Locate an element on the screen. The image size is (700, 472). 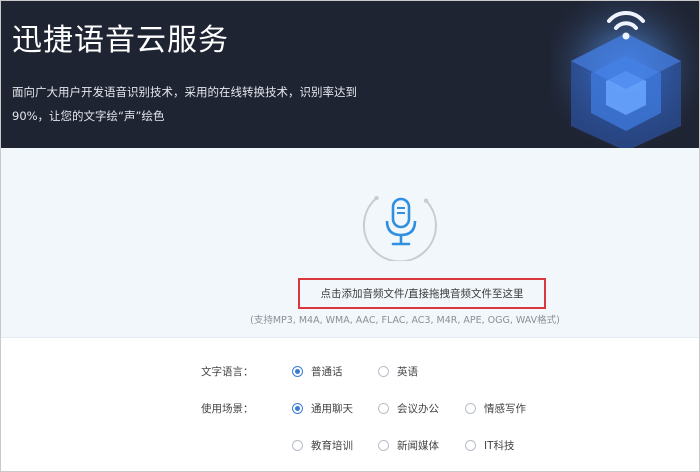
microphone-upload-button is located at coordinates (401, 222).